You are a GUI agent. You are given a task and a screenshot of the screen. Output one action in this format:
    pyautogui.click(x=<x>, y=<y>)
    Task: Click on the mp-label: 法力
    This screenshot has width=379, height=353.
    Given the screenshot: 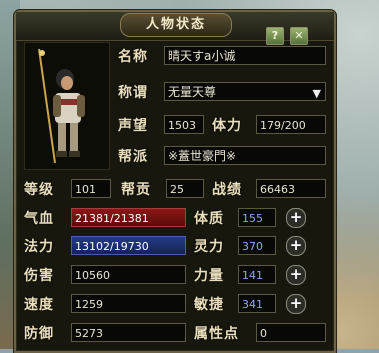 What is the action you would take?
    pyautogui.click(x=39, y=247)
    